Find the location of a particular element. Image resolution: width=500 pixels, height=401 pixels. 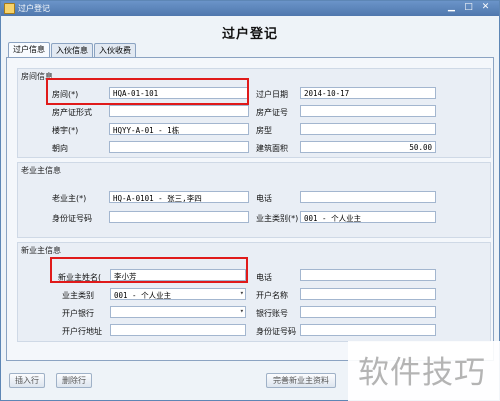

area-label: 建筑面积 is located at coordinates (272, 148).